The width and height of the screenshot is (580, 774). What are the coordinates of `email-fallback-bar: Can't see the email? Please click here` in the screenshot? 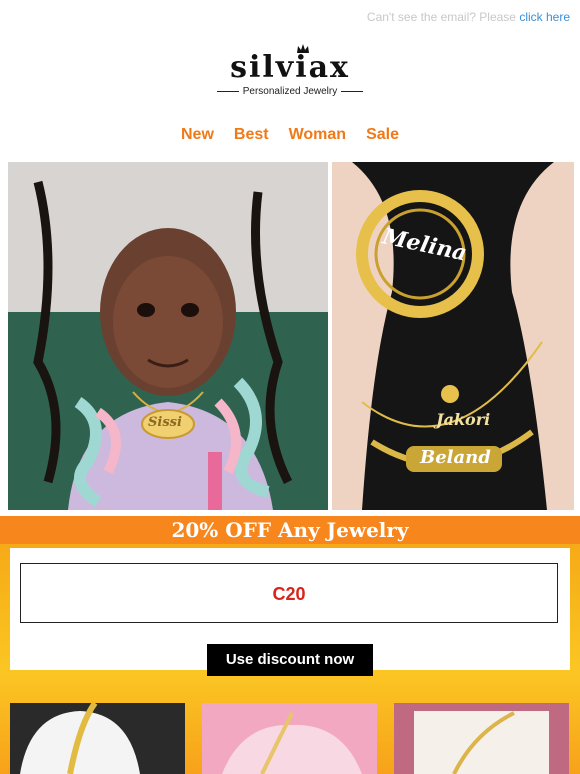 It's located at (468, 17).